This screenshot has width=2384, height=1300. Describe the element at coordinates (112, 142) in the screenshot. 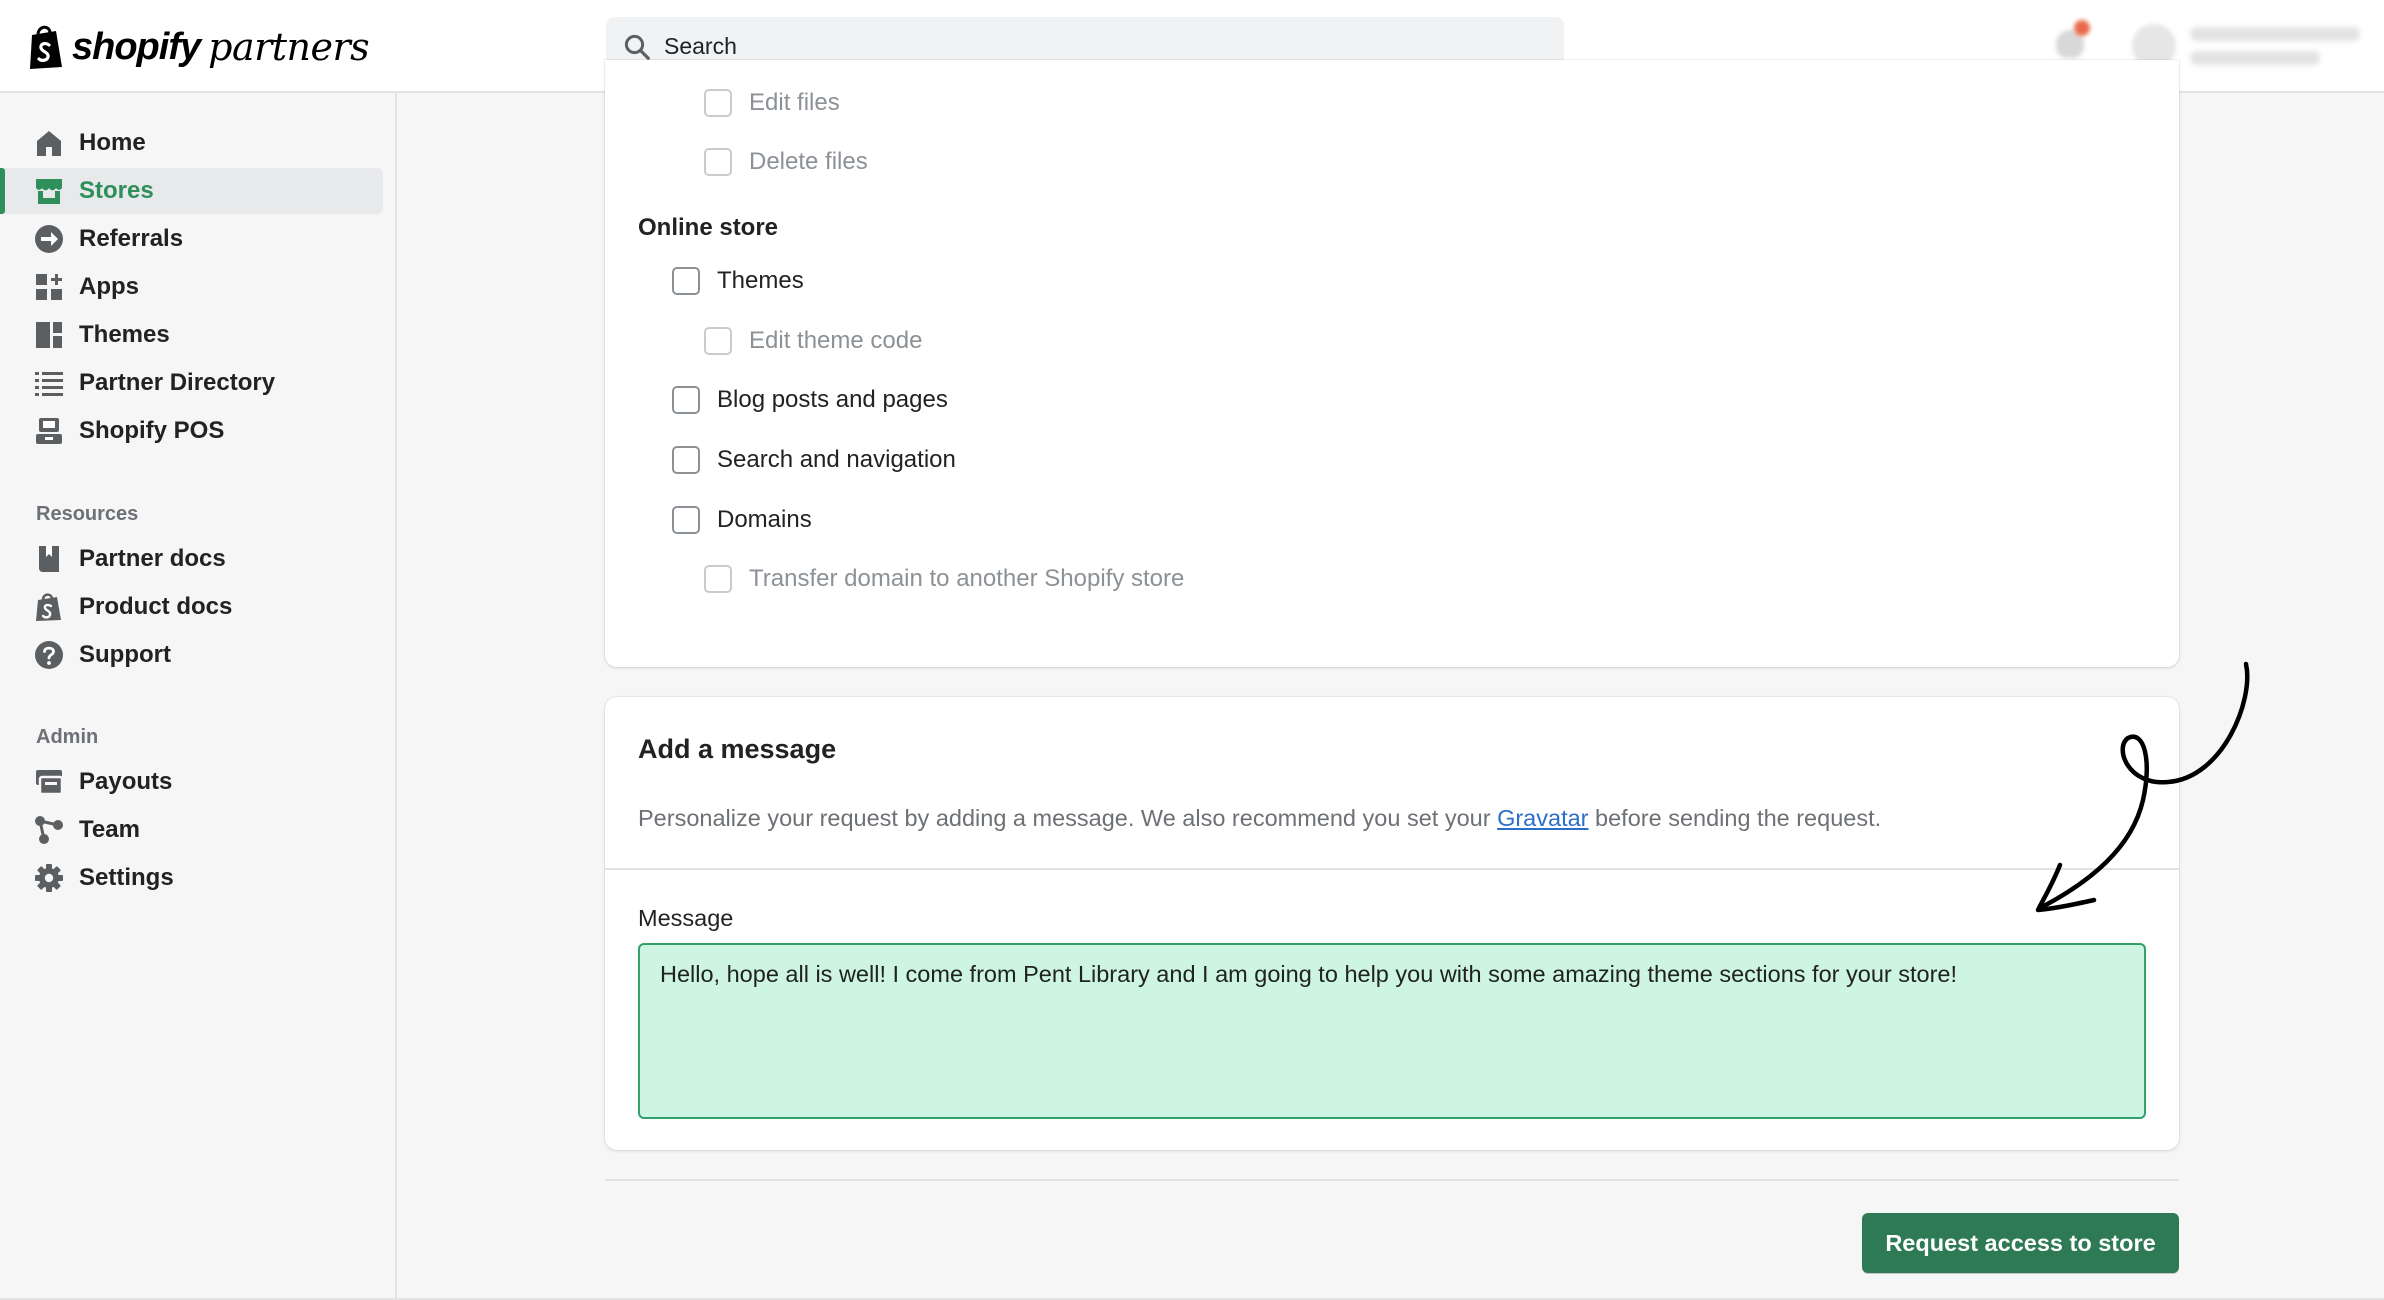

I see `sidebar-item-label: Home` at that location.